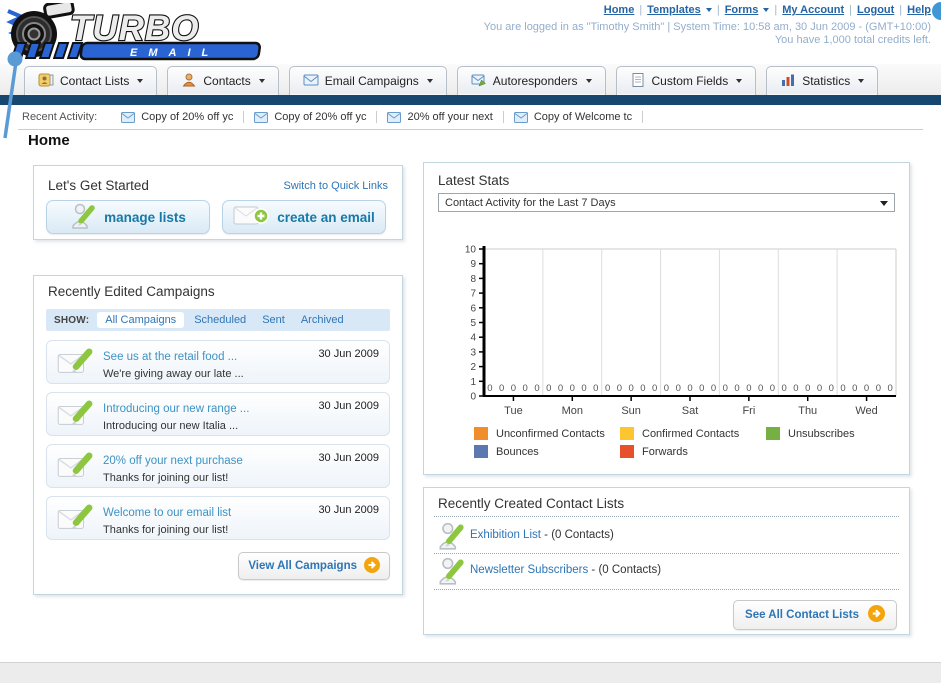  What do you see at coordinates (531, 80) in the screenshot?
I see `tab-autoresponders: Autoresponders` at bounding box center [531, 80].